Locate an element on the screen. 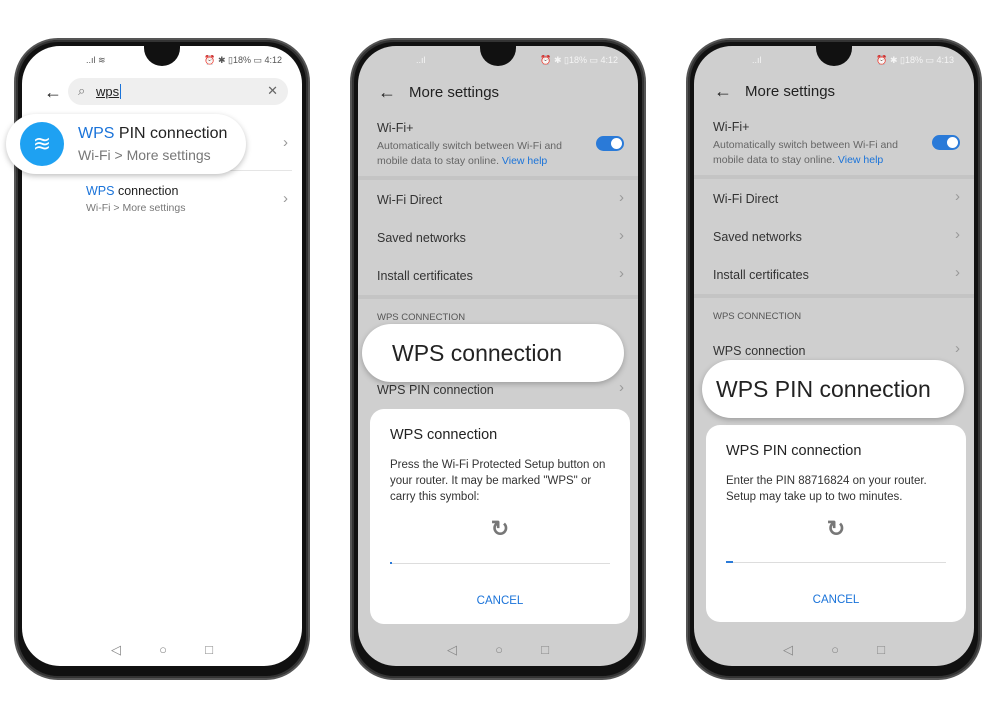  dialog-title: WPS connection is located at coordinates (444, 435).